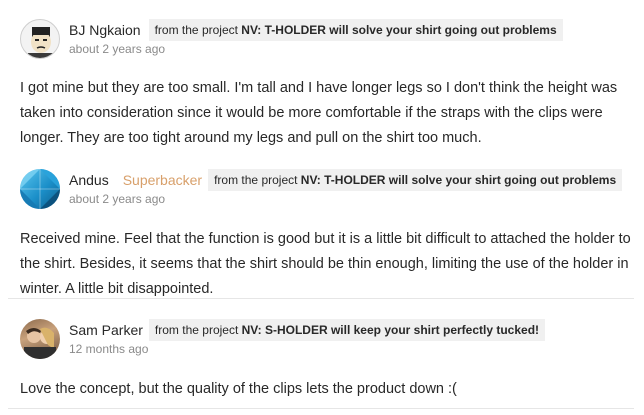 The height and width of the screenshot is (415, 644). Describe the element at coordinates (106, 330) in the screenshot. I see `author-name: Sam Parker` at that location.